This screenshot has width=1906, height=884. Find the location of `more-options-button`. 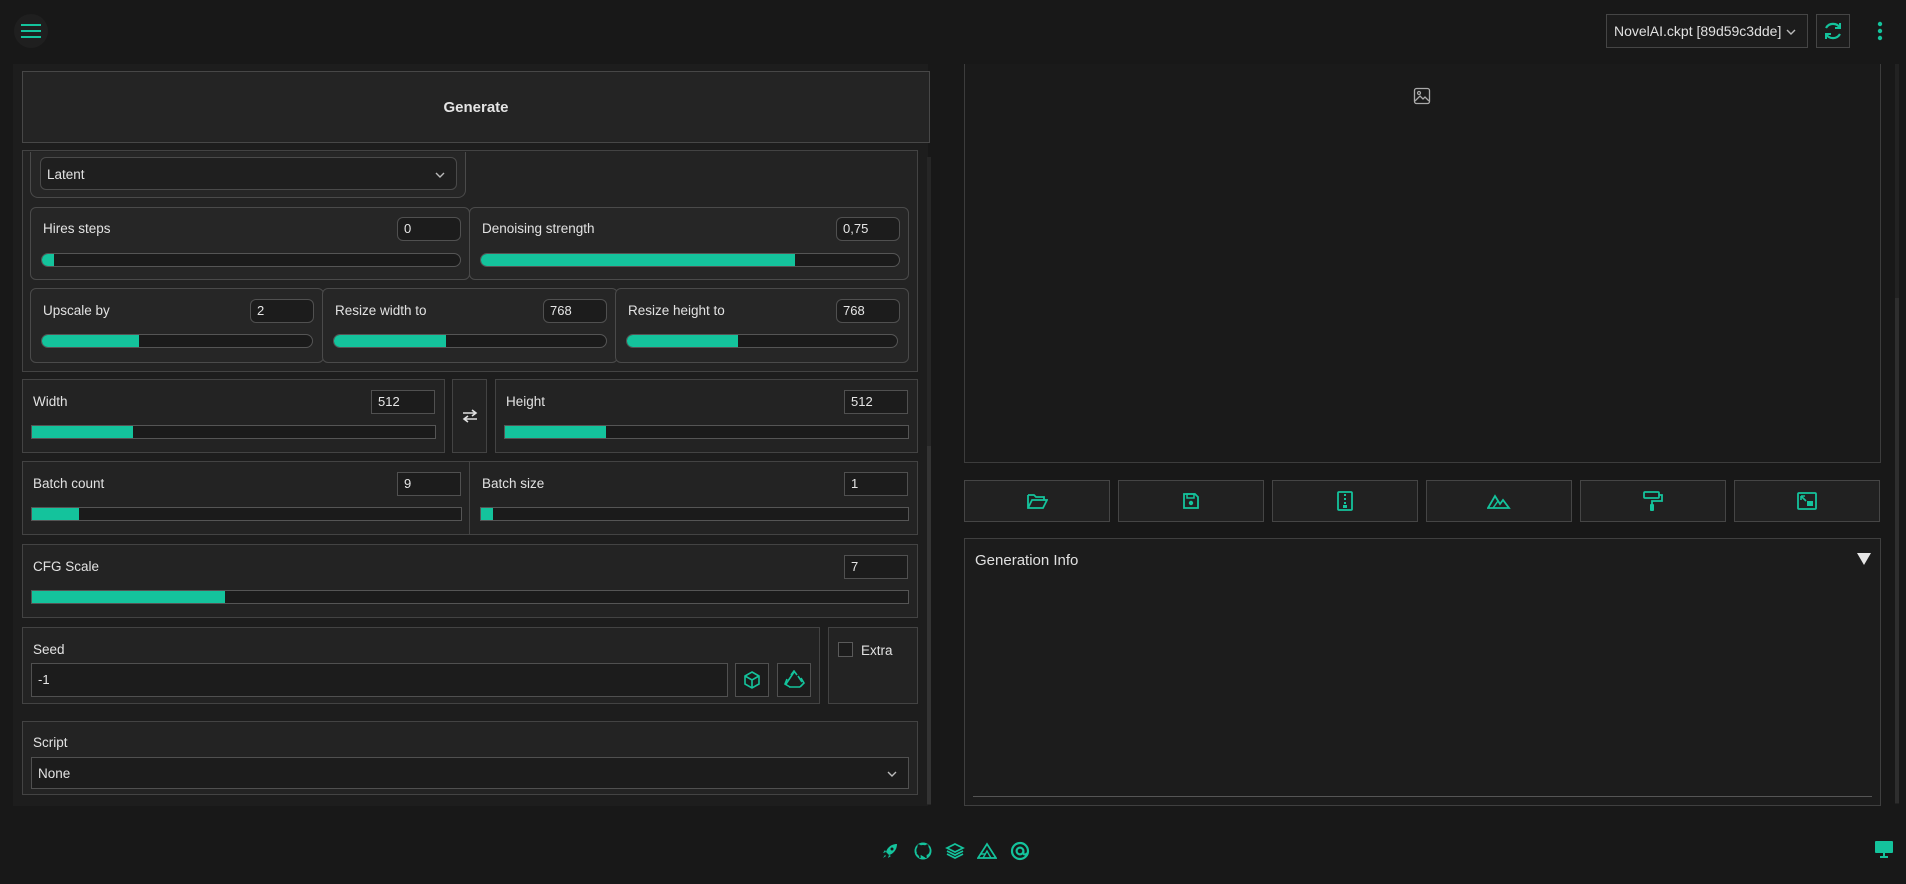

more-options-button is located at coordinates (1880, 31).